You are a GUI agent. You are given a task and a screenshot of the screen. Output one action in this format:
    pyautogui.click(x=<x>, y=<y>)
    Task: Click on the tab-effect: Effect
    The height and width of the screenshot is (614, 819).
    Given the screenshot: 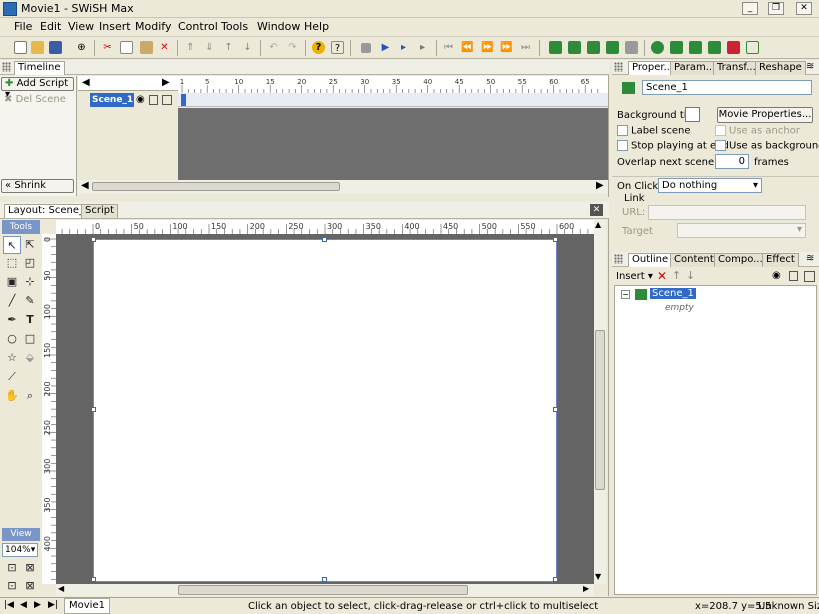 What is the action you would take?
    pyautogui.click(x=780, y=260)
    